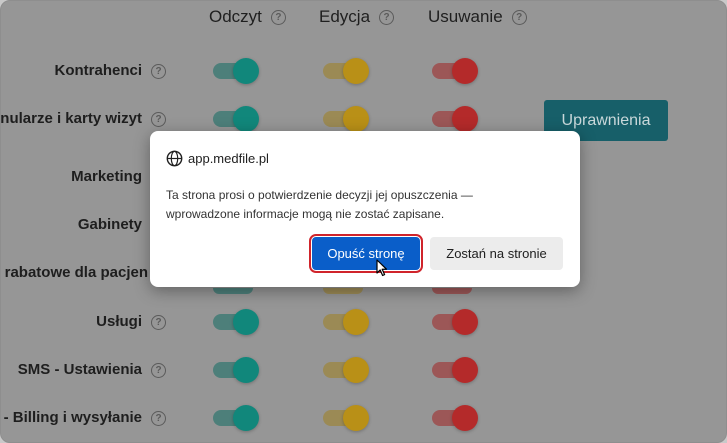 The width and height of the screenshot is (727, 443). Describe the element at coordinates (106, 176) in the screenshot. I see `row-label-marketing: Marketing` at that location.